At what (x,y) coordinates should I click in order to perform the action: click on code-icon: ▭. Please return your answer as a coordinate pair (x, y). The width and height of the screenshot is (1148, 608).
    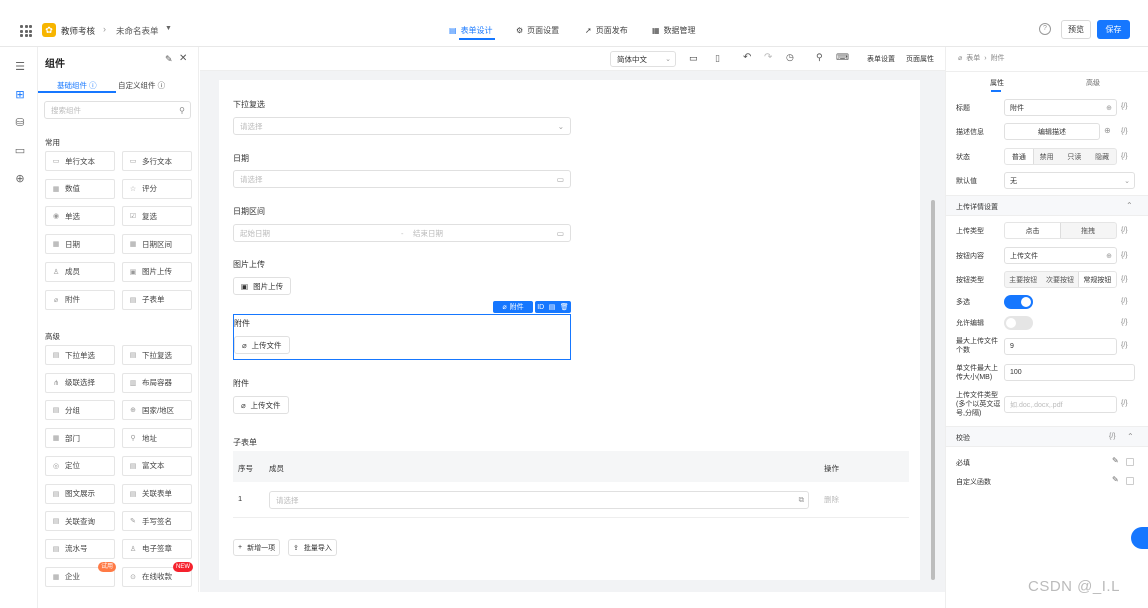
    Looking at the image, I should click on (20, 151).